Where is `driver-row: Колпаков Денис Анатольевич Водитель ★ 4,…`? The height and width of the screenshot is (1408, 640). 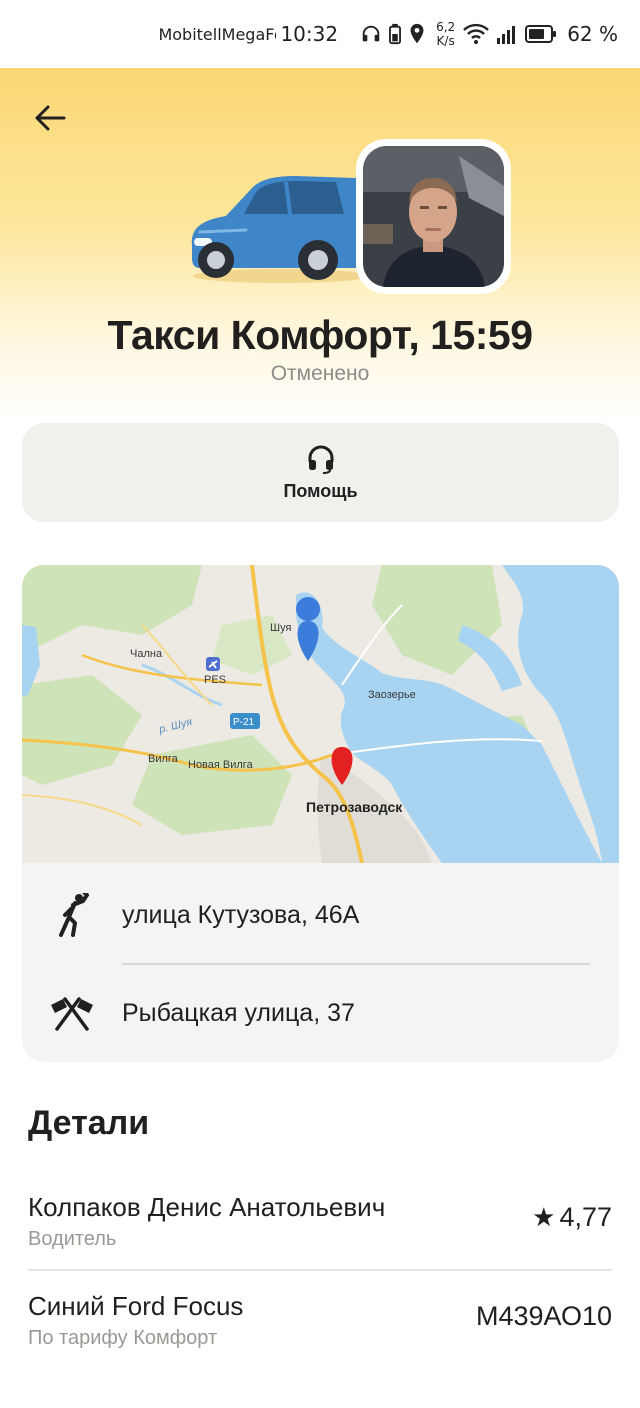 driver-row: Колпаков Денис Анатольевич Водитель ★ 4,… is located at coordinates (320, 1232).